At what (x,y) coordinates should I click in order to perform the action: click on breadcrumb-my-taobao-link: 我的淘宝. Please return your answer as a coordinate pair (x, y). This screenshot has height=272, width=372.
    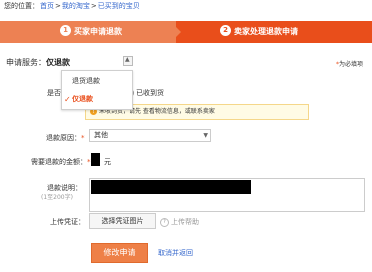
    Looking at the image, I should click on (76, 6).